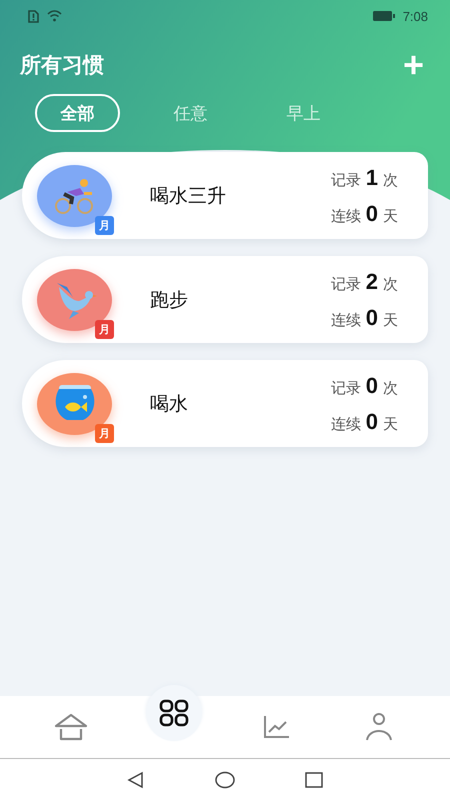 Image resolution: width=450 pixels, height=800 pixels. Describe the element at coordinates (372, 385) in the screenshot. I see `record-count: 0` at that location.